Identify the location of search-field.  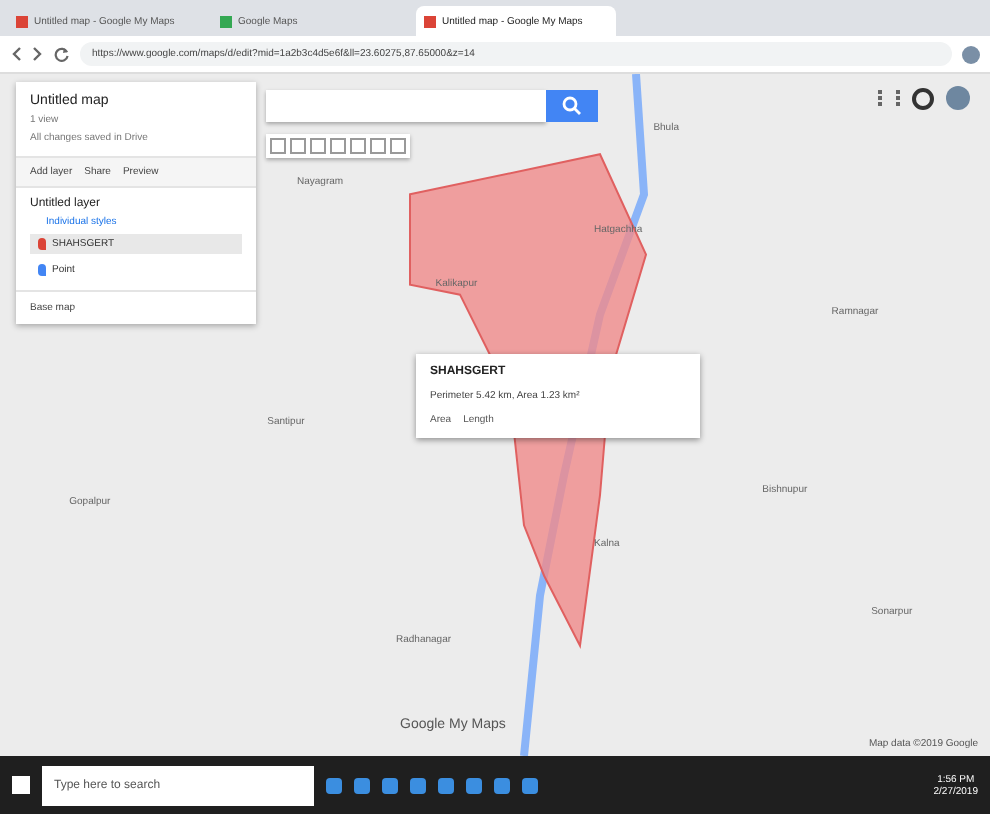
(406, 106).